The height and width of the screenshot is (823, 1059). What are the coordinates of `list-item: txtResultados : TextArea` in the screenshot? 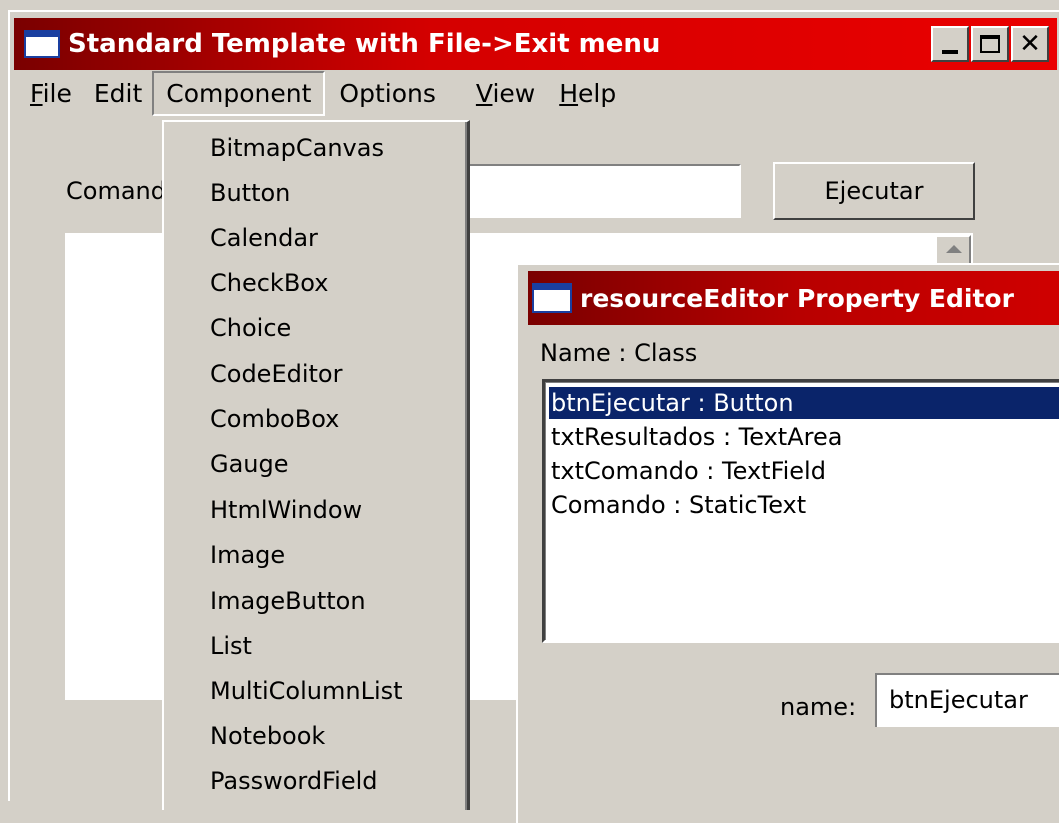 It's located at (804, 437).